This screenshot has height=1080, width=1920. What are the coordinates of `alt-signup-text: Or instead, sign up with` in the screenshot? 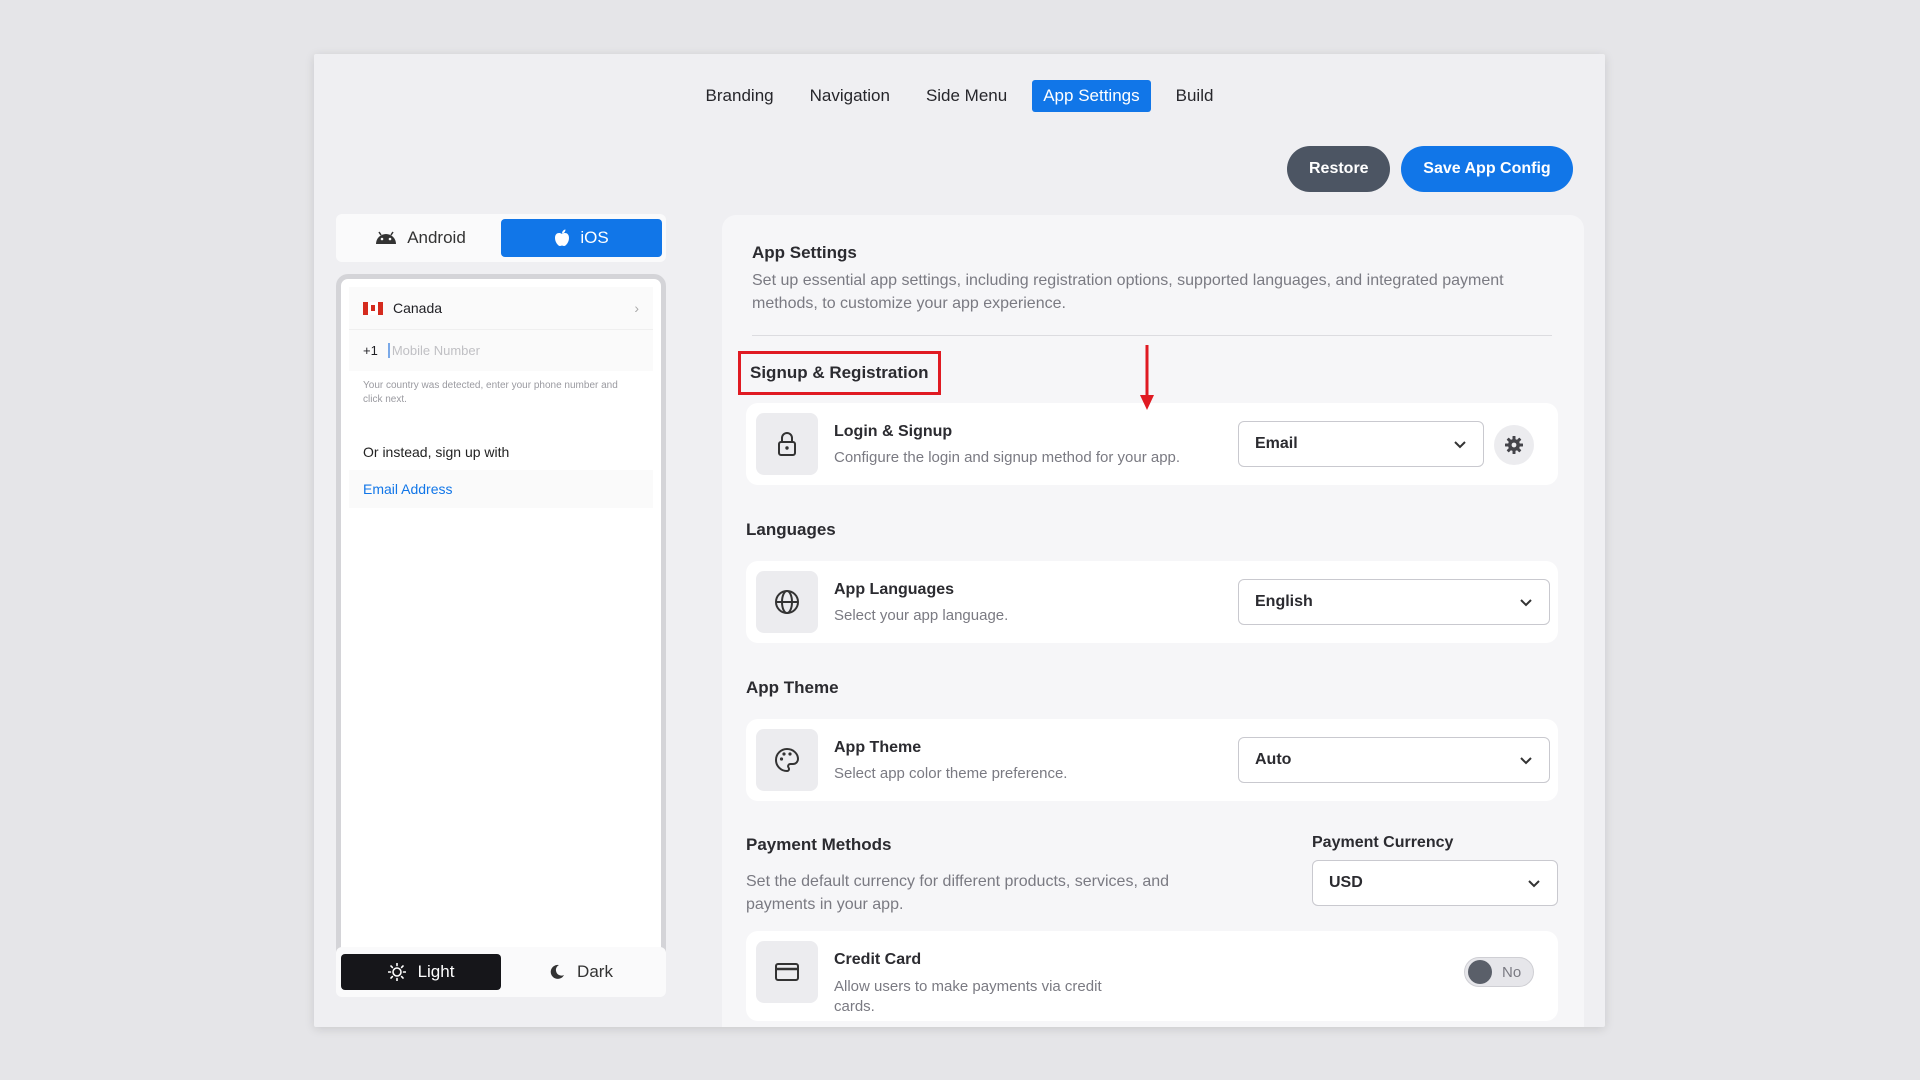 It's located at (436, 452).